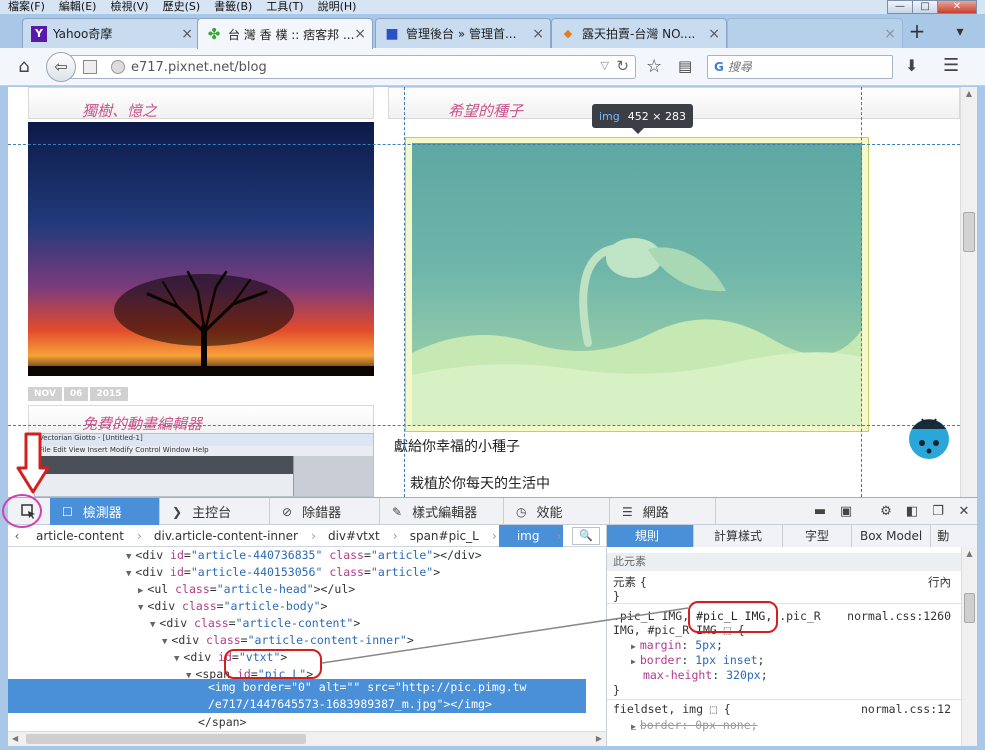 The image size is (985, 750). Describe the element at coordinates (272, 606) in the screenshot. I see `attr-value: "article-body"` at that location.